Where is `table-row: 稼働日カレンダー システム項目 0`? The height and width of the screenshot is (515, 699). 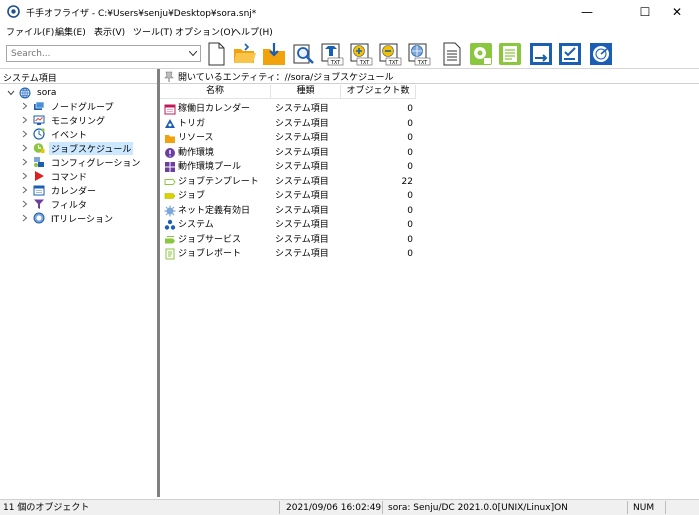 table-row: 稼働日カレンダー システム項目 0 is located at coordinates (290, 109).